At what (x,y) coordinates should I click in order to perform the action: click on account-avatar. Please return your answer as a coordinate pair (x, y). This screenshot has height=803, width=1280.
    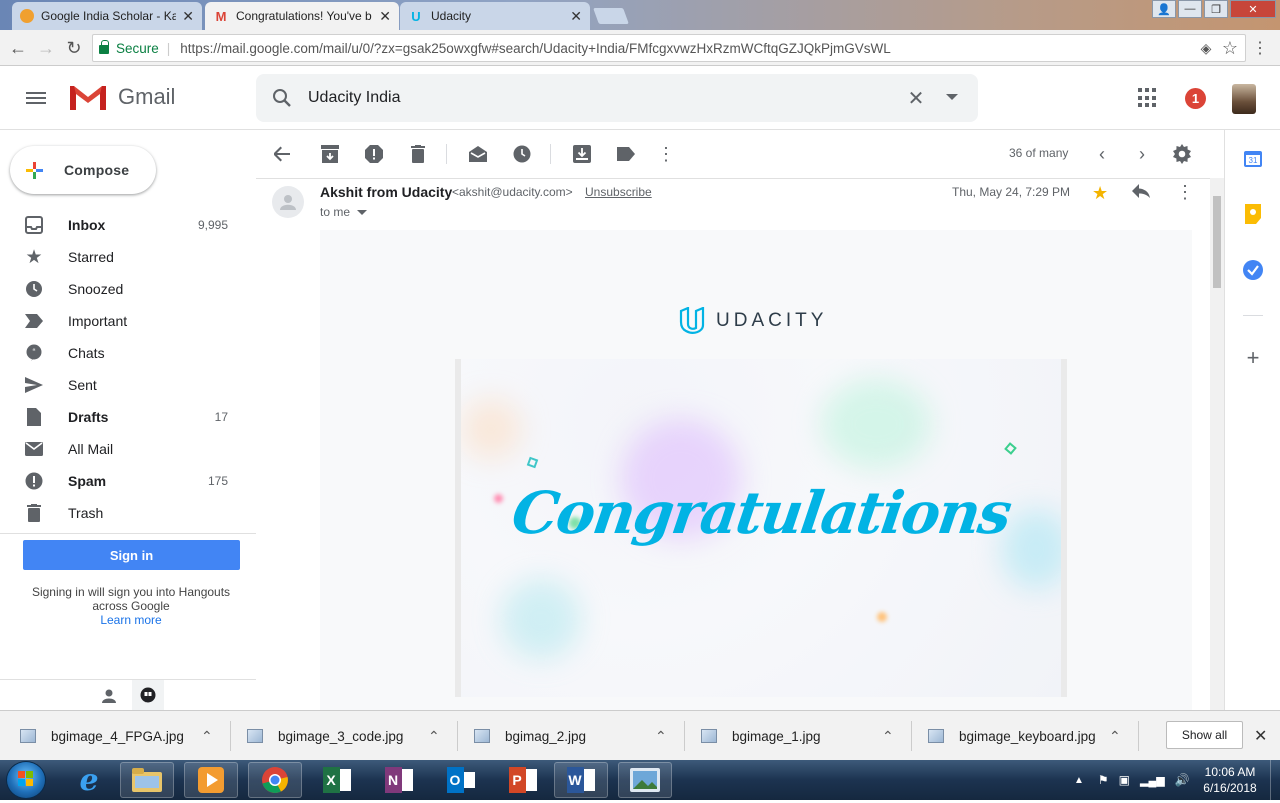
    Looking at the image, I should click on (1244, 99).